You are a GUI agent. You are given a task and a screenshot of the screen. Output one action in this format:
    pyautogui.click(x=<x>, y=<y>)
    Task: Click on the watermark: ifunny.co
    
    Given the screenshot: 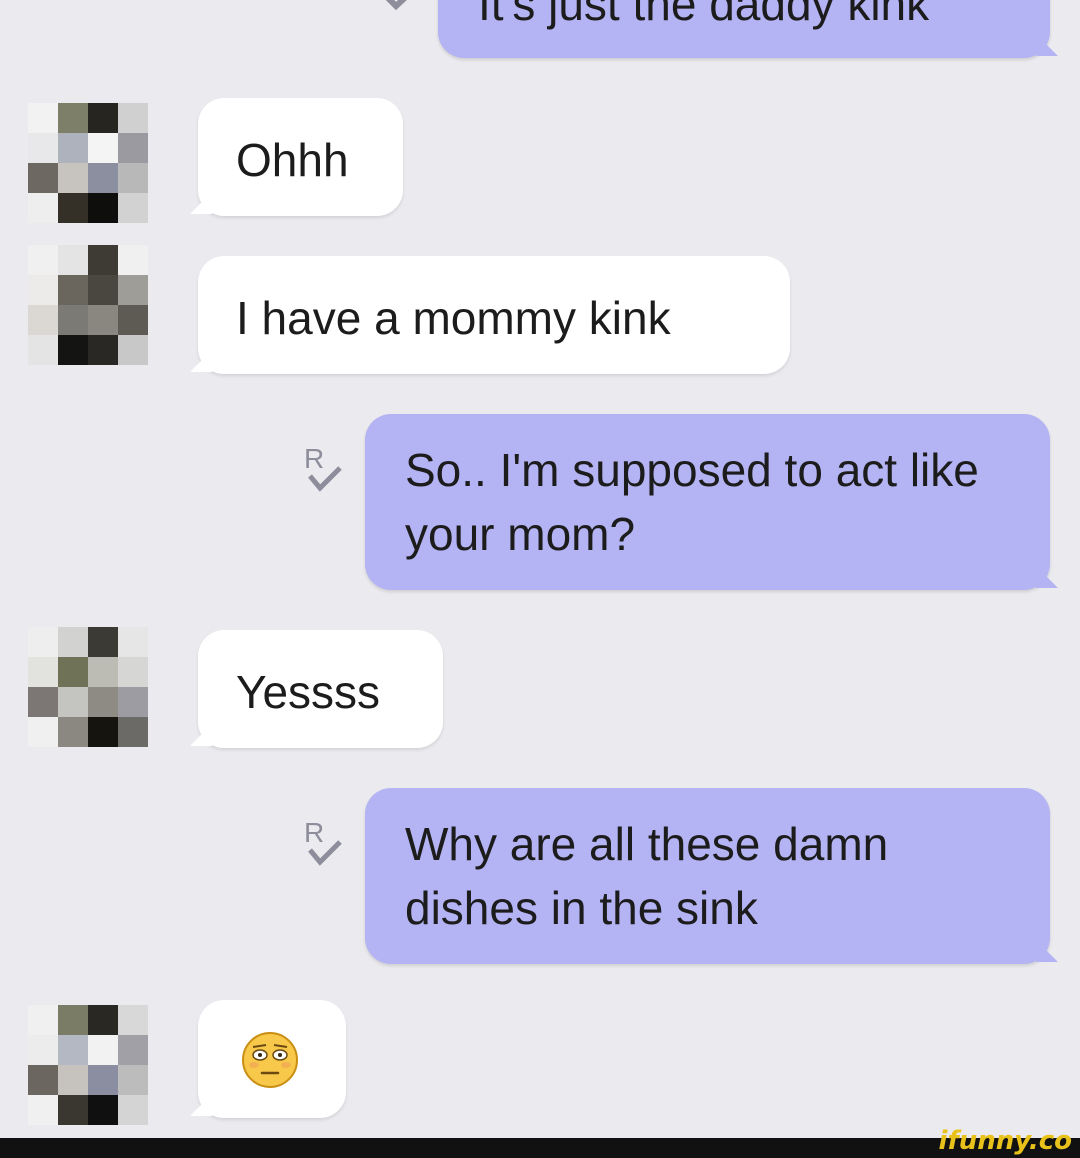 What is the action you would take?
    pyautogui.click(x=1005, y=1141)
    